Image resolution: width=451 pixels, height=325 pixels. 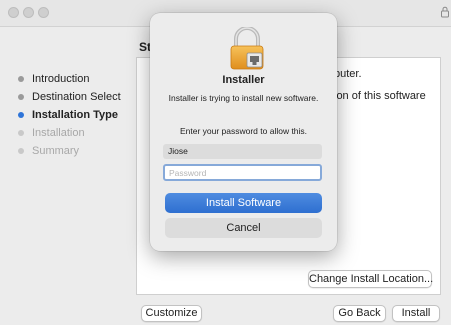 What do you see at coordinates (61, 79) in the screenshot?
I see `step-label: Introduction` at bounding box center [61, 79].